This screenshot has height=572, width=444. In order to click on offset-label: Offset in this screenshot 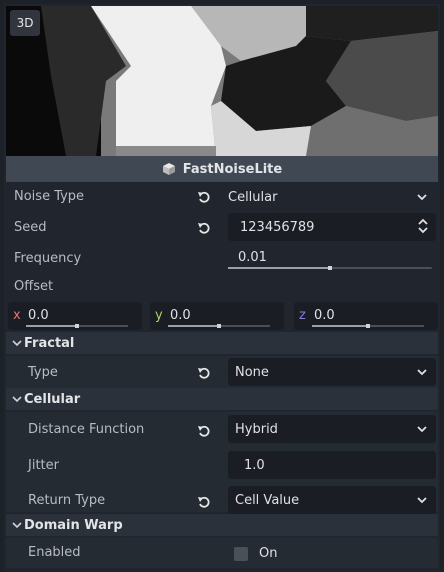, I will do `click(34, 286)`.